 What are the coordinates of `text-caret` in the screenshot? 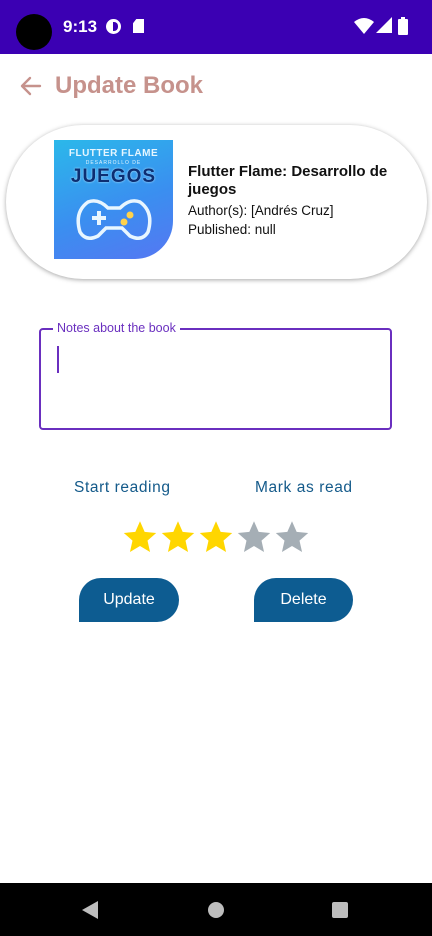 It's located at (58, 359).